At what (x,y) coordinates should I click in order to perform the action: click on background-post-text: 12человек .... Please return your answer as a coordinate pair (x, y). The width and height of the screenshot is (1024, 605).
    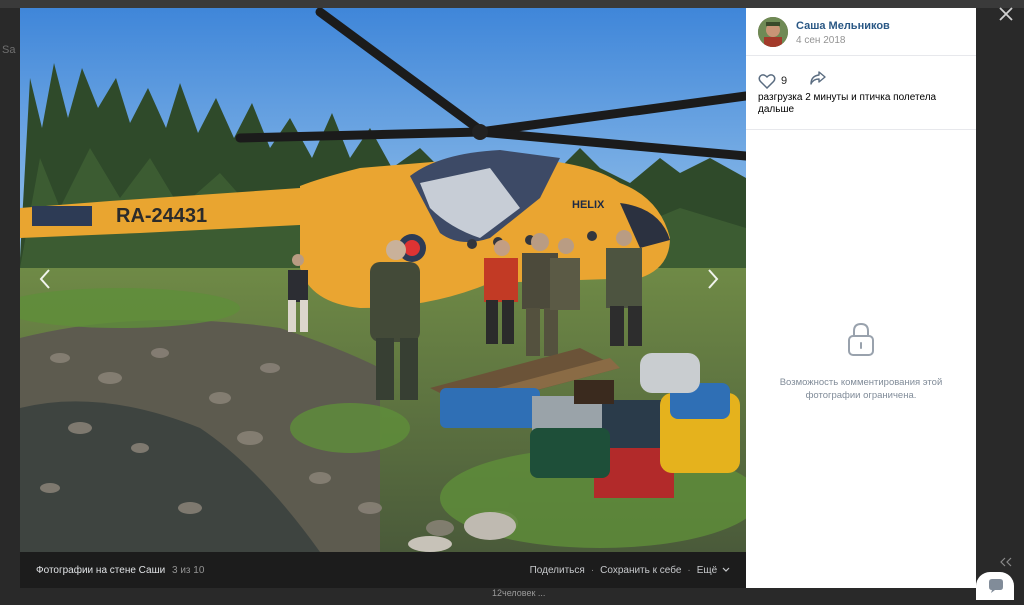
    Looking at the image, I should click on (519, 593).